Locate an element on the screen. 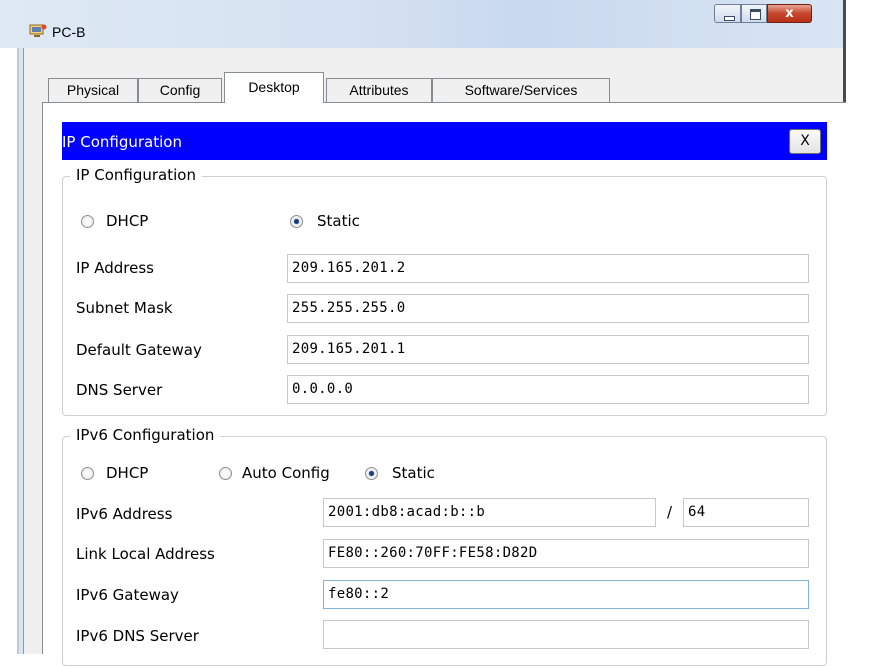  default-gateway-field: 209.165.201.1 is located at coordinates (548, 349).